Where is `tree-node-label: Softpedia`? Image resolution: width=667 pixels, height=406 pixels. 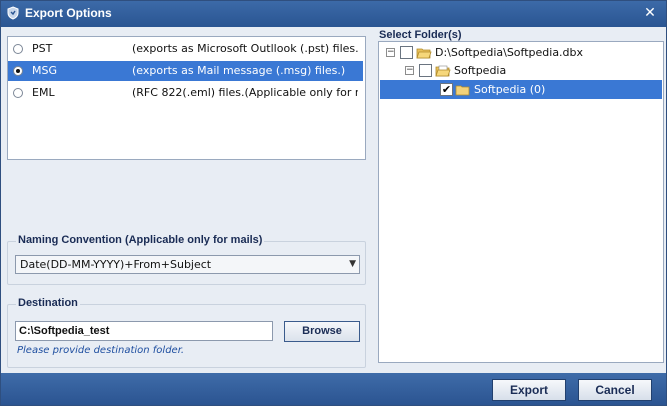
tree-node-label: Softpedia is located at coordinates (480, 70).